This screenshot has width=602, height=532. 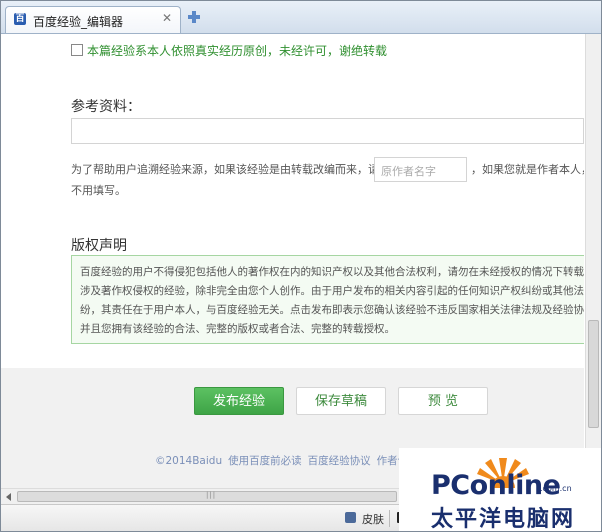 I want to click on footer-link-agreement: 百度经验协议, so click(x=339, y=461).